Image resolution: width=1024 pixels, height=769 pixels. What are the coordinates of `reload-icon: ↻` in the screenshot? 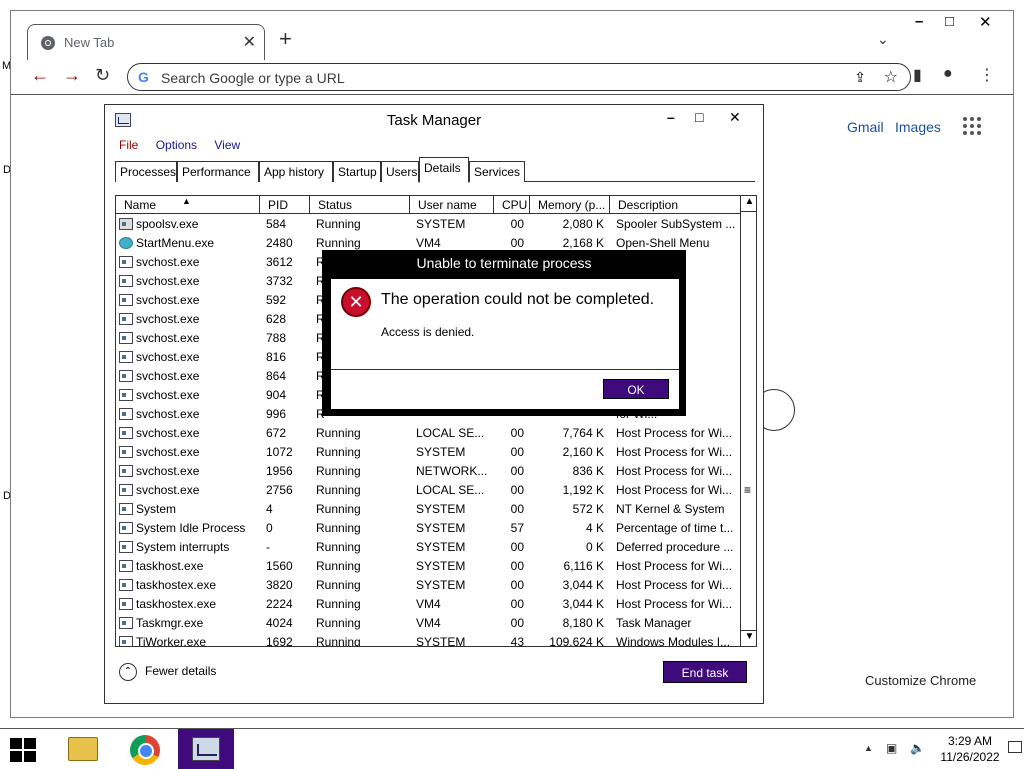 It's located at (102, 75).